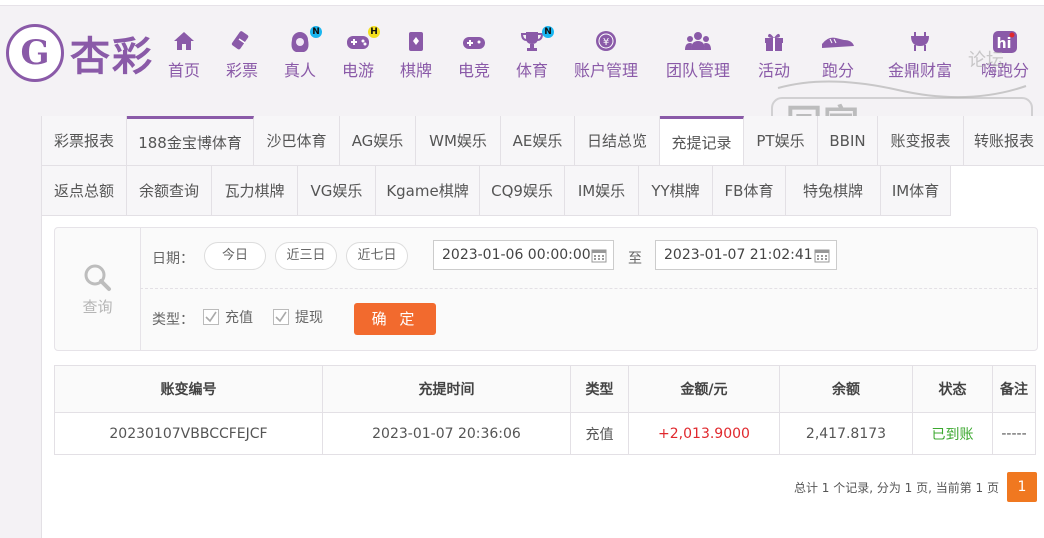 This screenshot has width=1044, height=538. Describe the element at coordinates (173, 259) in the screenshot. I see `date-label: 日期：` at that location.